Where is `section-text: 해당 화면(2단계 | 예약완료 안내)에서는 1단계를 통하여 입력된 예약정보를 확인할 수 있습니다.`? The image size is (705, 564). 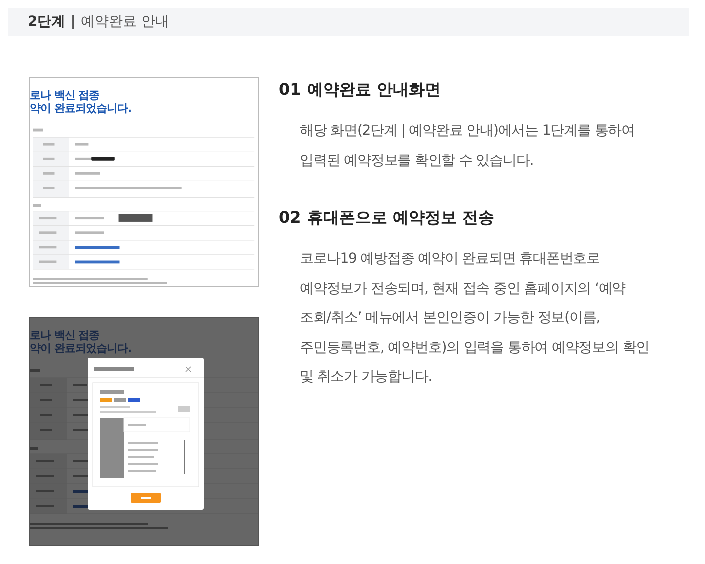 section-text: 해당 화면(2단계 | 예약완료 안내)에서는 1단계를 통하여 입력된 예약정보를 확인할 수 있습니다. is located at coordinates (467, 146).